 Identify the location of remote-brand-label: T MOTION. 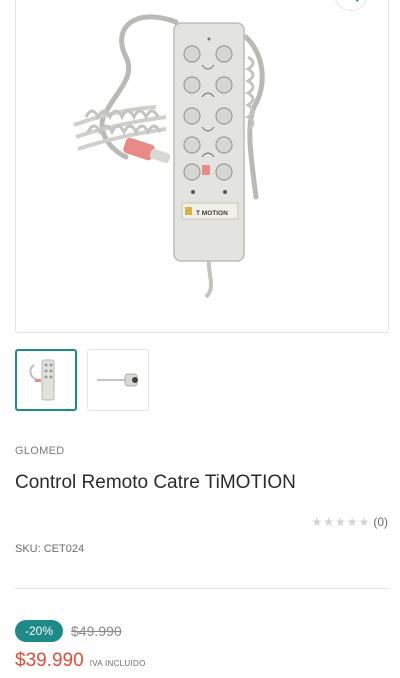
(212, 213).